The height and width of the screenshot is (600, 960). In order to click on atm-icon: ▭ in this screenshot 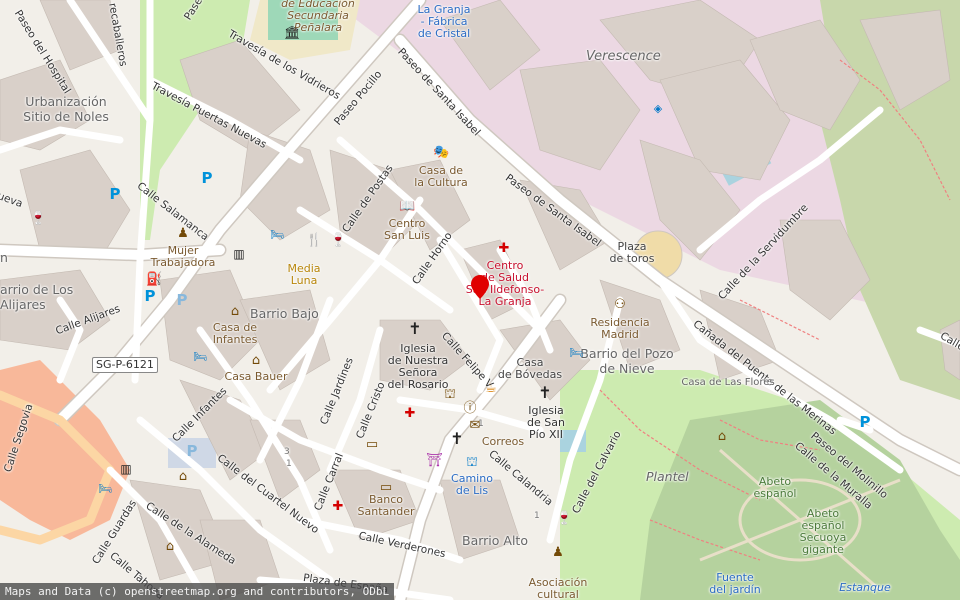, I will do `click(372, 445)`.